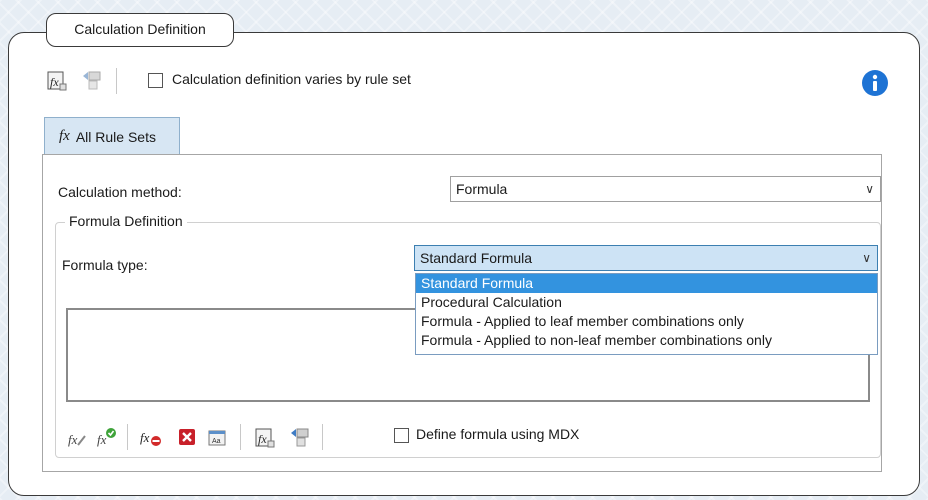  I want to click on calculation-method-value: Formula, so click(482, 189).